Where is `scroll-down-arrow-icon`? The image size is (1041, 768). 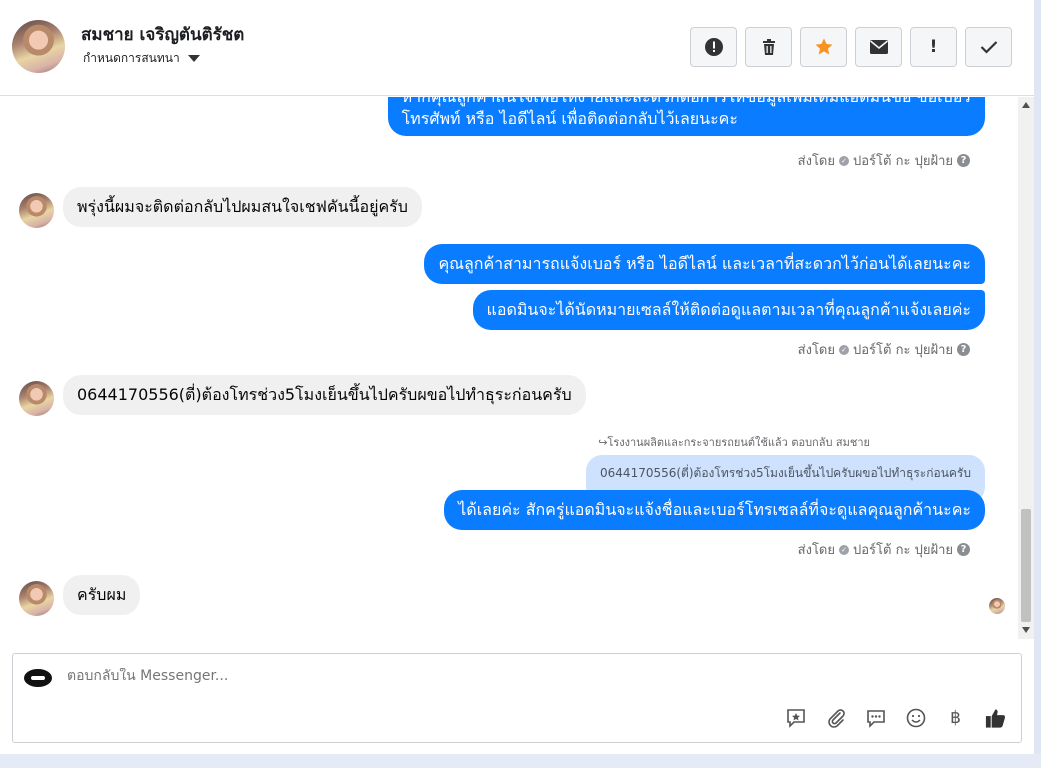 scroll-down-arrow-icon is located at coordinates (1026, 630).